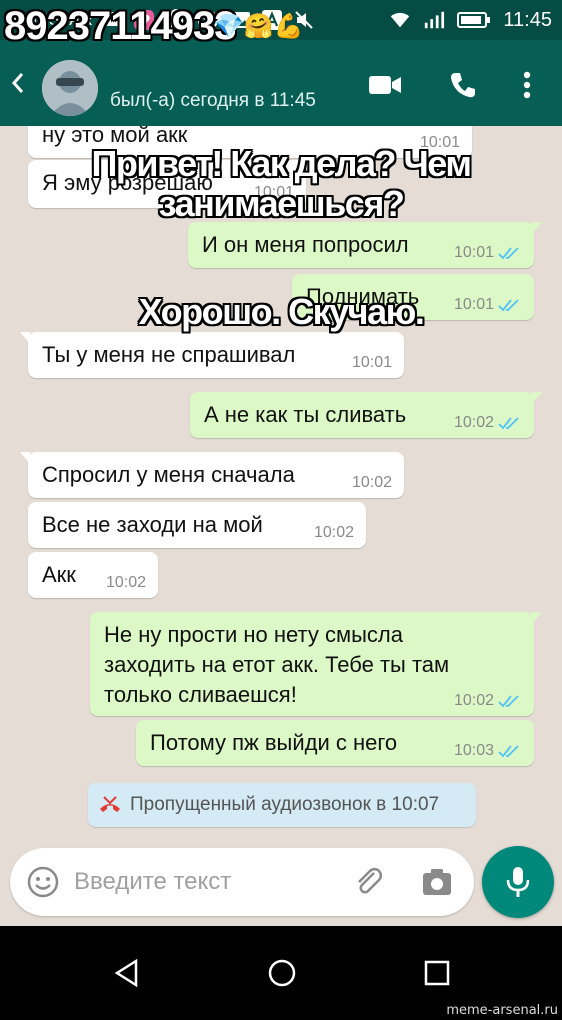 The image size is (562, 1020). What do you see at coordinates (213, 100) in the screenshot?
I see `last-seen-status: был(-а) сегодня в 11:45` at bounding box center [213, 100].